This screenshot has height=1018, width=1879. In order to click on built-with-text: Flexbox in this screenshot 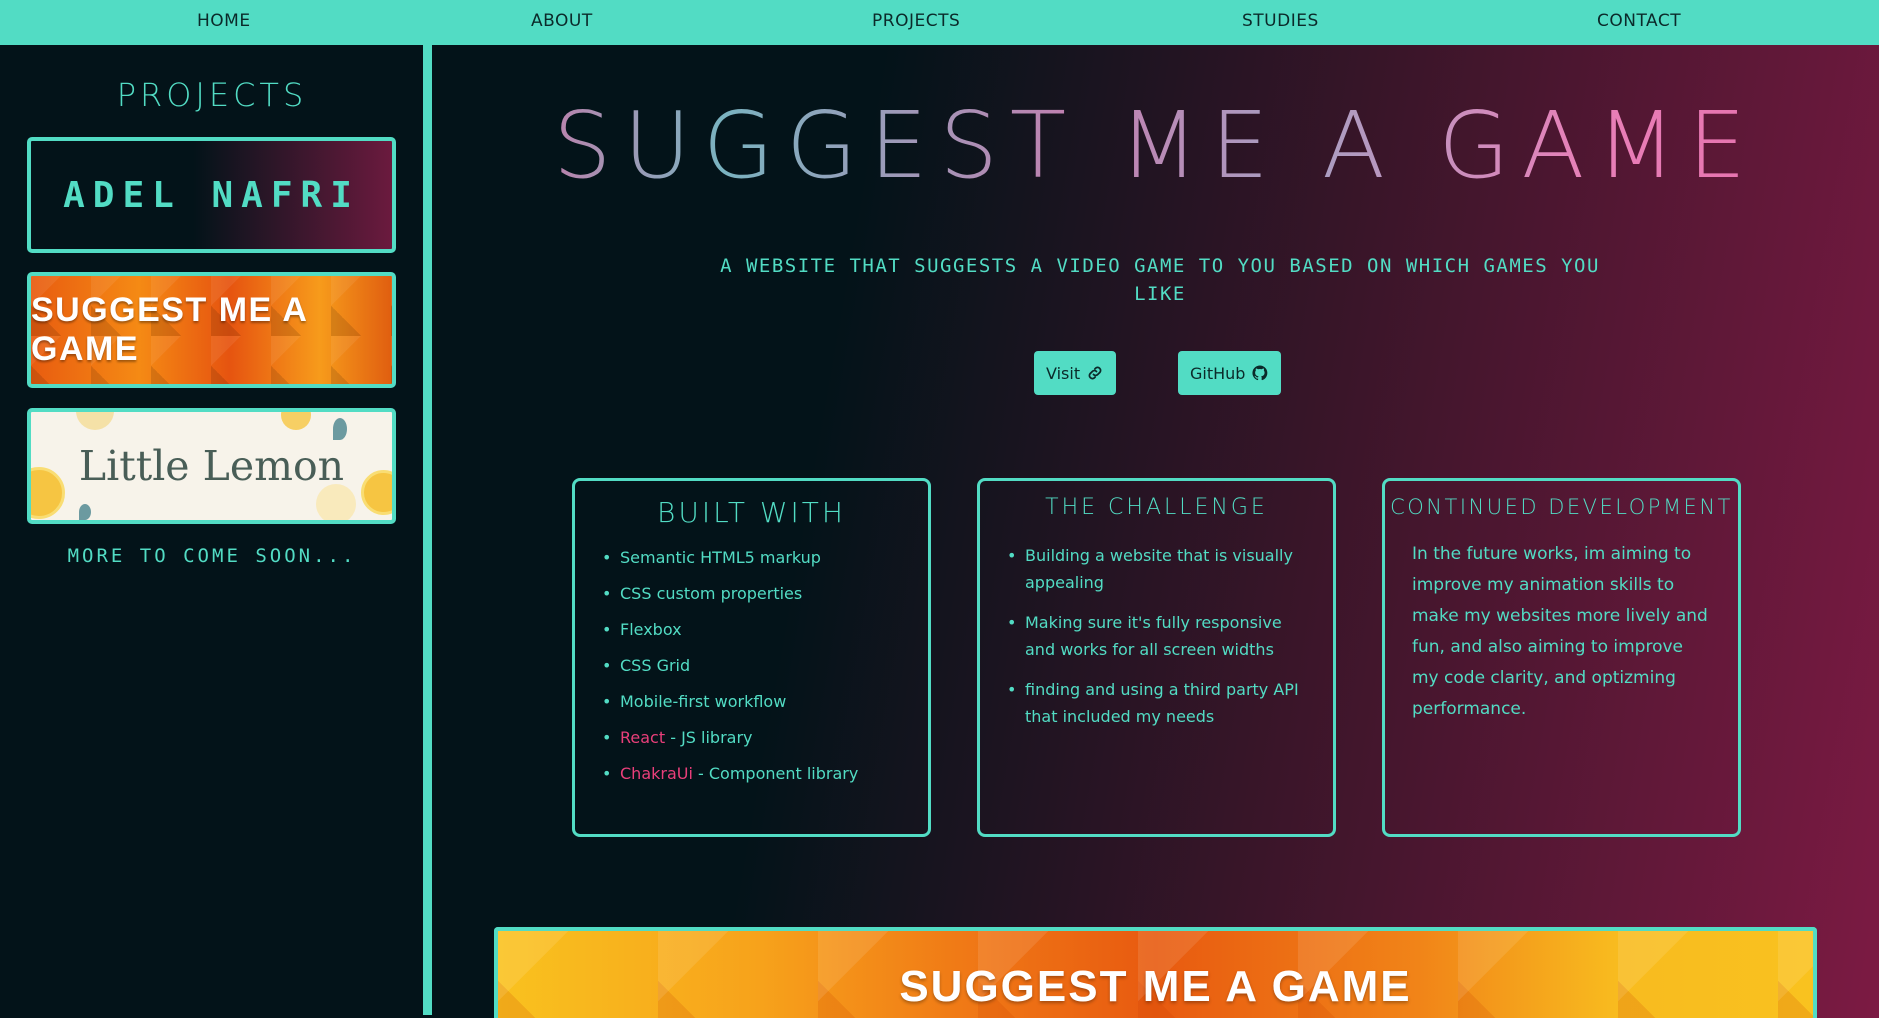, I will do `click(651, 629)`.